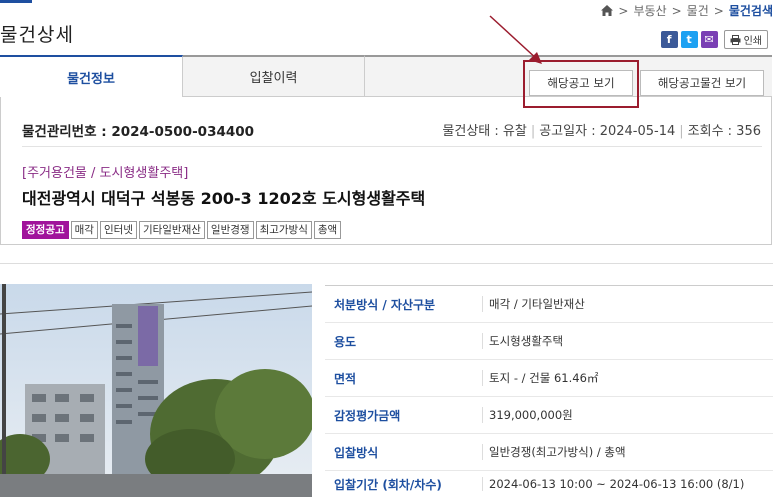 The image size is (773, 497). I want to click on item-status-bar: 물건상태 : 유찰 | 공고일자 : 2024-05-14 | 조회수 : 356, so click(601, 131).